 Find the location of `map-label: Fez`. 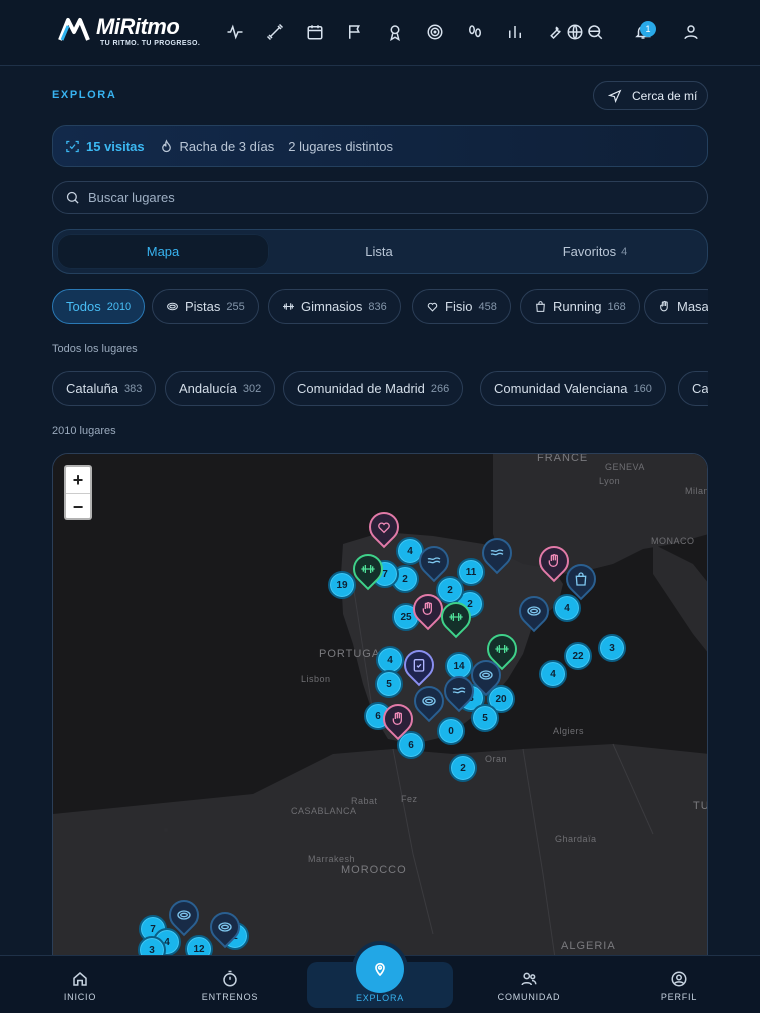

map-label: Fez is located at coordinates (409, 799).